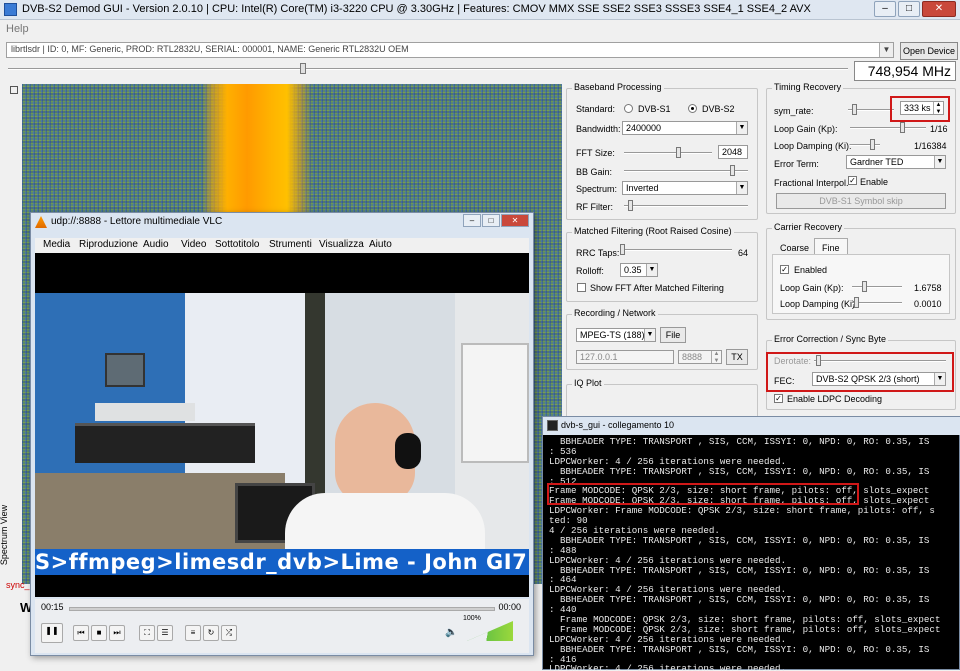 The height and width of the screenshot is (671, 960). What do you see at coordinates (52, 607) in the screenshot?
I see `time-current: 00:15` at bounding box center [52, 607].